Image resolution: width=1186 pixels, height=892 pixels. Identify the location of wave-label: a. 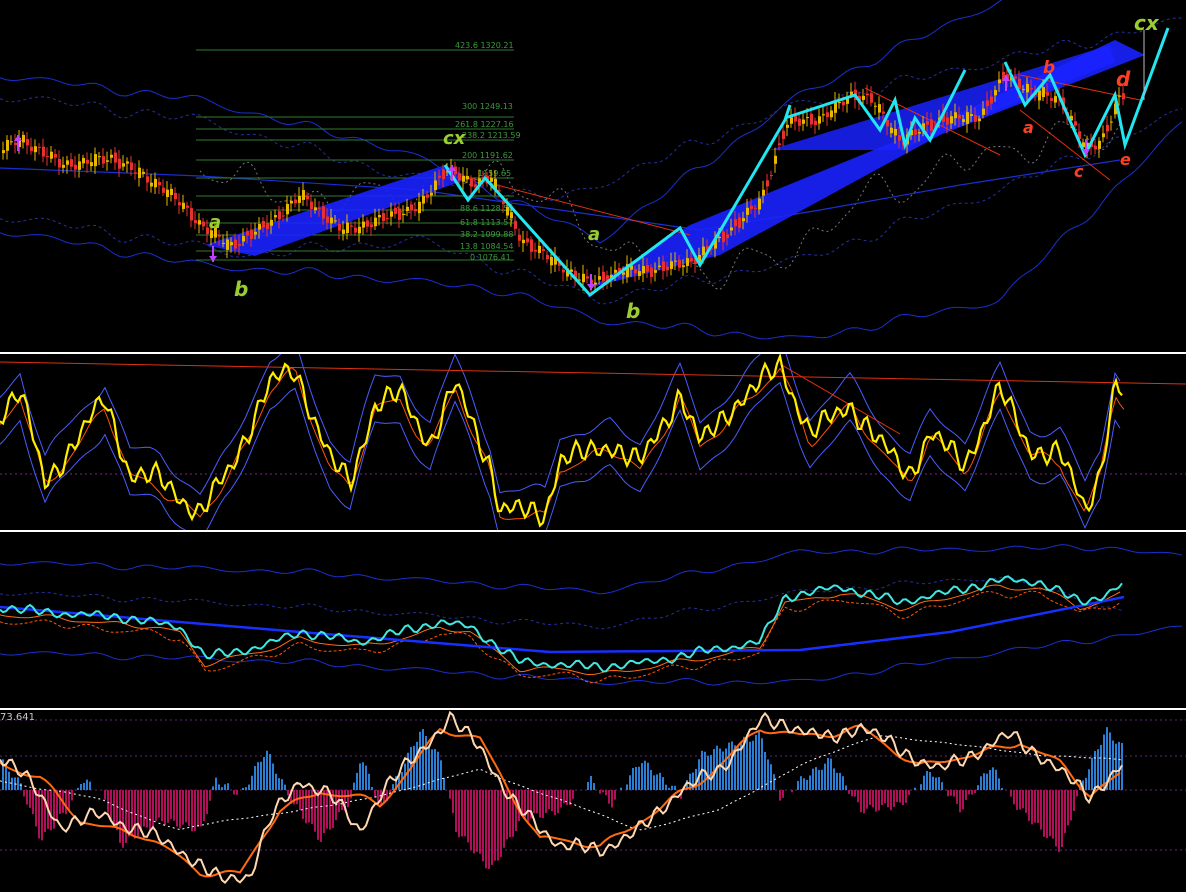
(1028, 127).